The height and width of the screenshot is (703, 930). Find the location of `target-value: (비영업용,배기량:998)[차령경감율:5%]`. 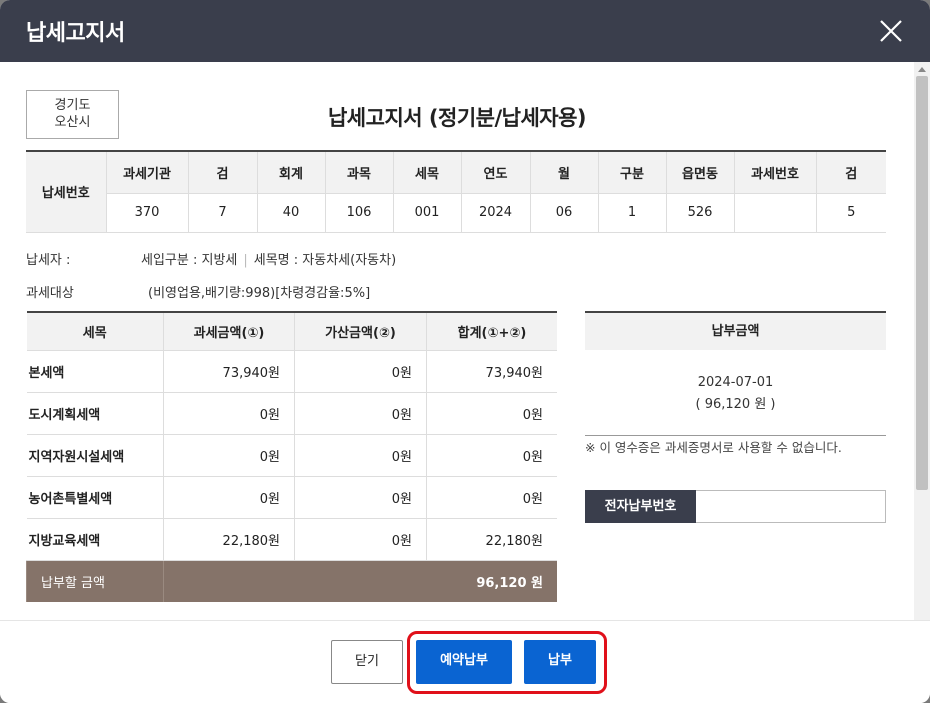

target-value: (비영업용,배기량:998)[차령경감율:5%] is located at coordinates (259, 293).